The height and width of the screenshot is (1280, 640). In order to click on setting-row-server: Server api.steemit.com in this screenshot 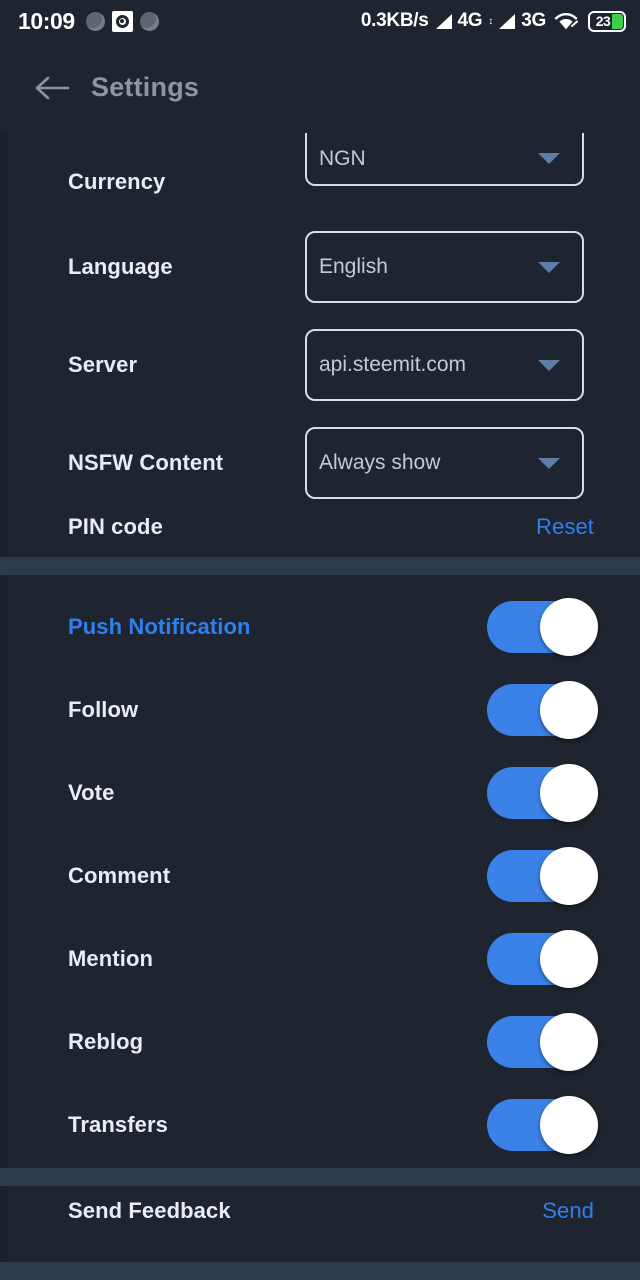, I will do `click(320, 365)`.